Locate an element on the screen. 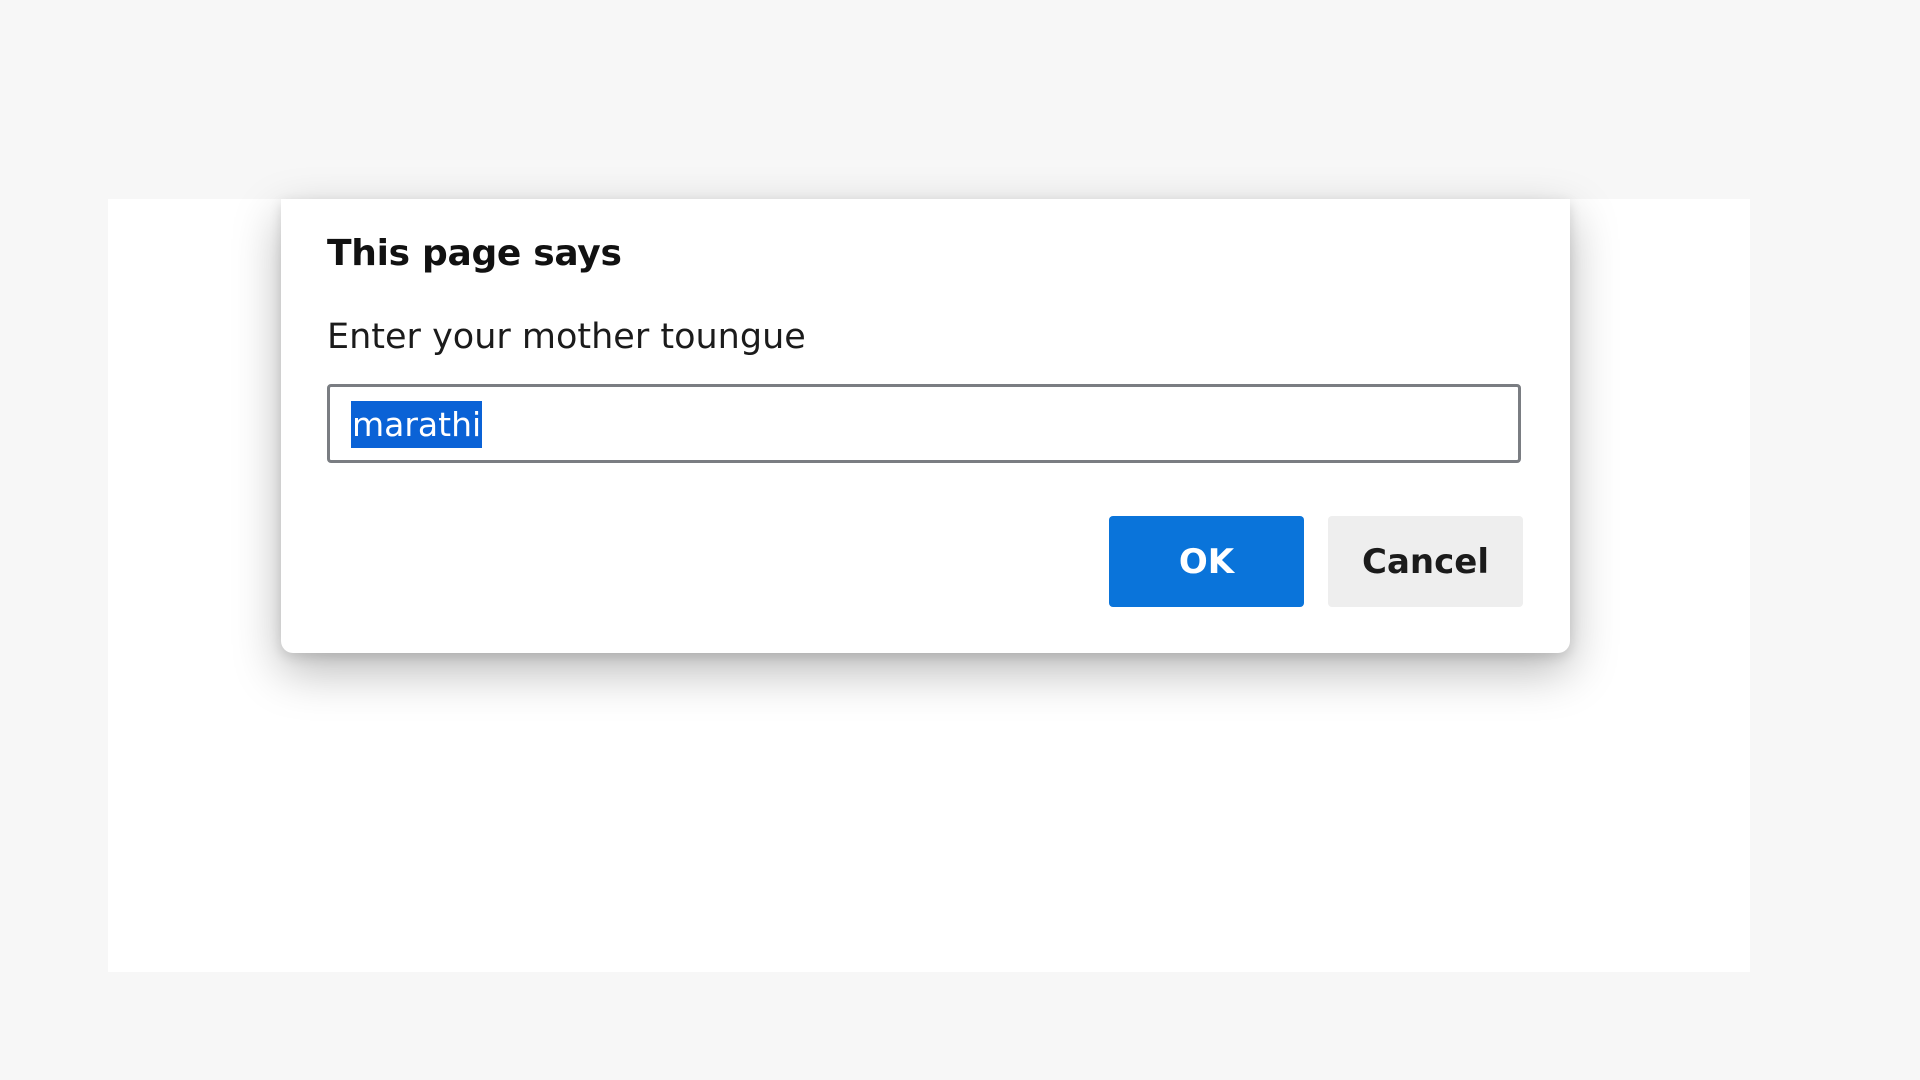  dialog-message: Enter your mother toungue is located at coordinates (566, 337).